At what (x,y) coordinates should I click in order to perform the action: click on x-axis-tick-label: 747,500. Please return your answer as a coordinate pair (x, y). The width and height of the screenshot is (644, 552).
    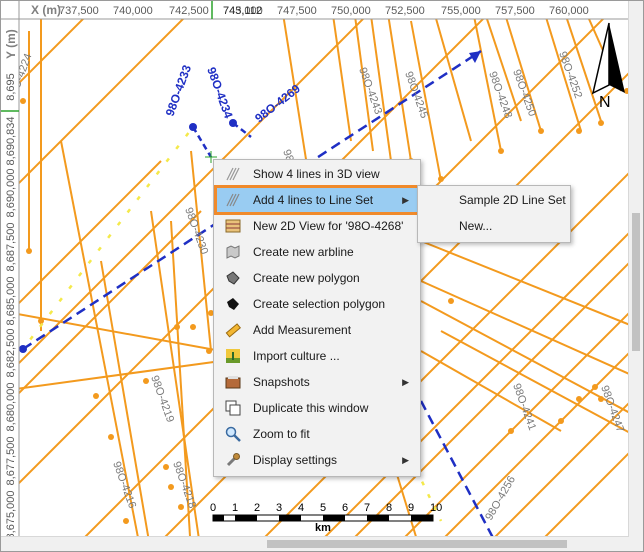
    Looking at the image, I should click on (297, 11).